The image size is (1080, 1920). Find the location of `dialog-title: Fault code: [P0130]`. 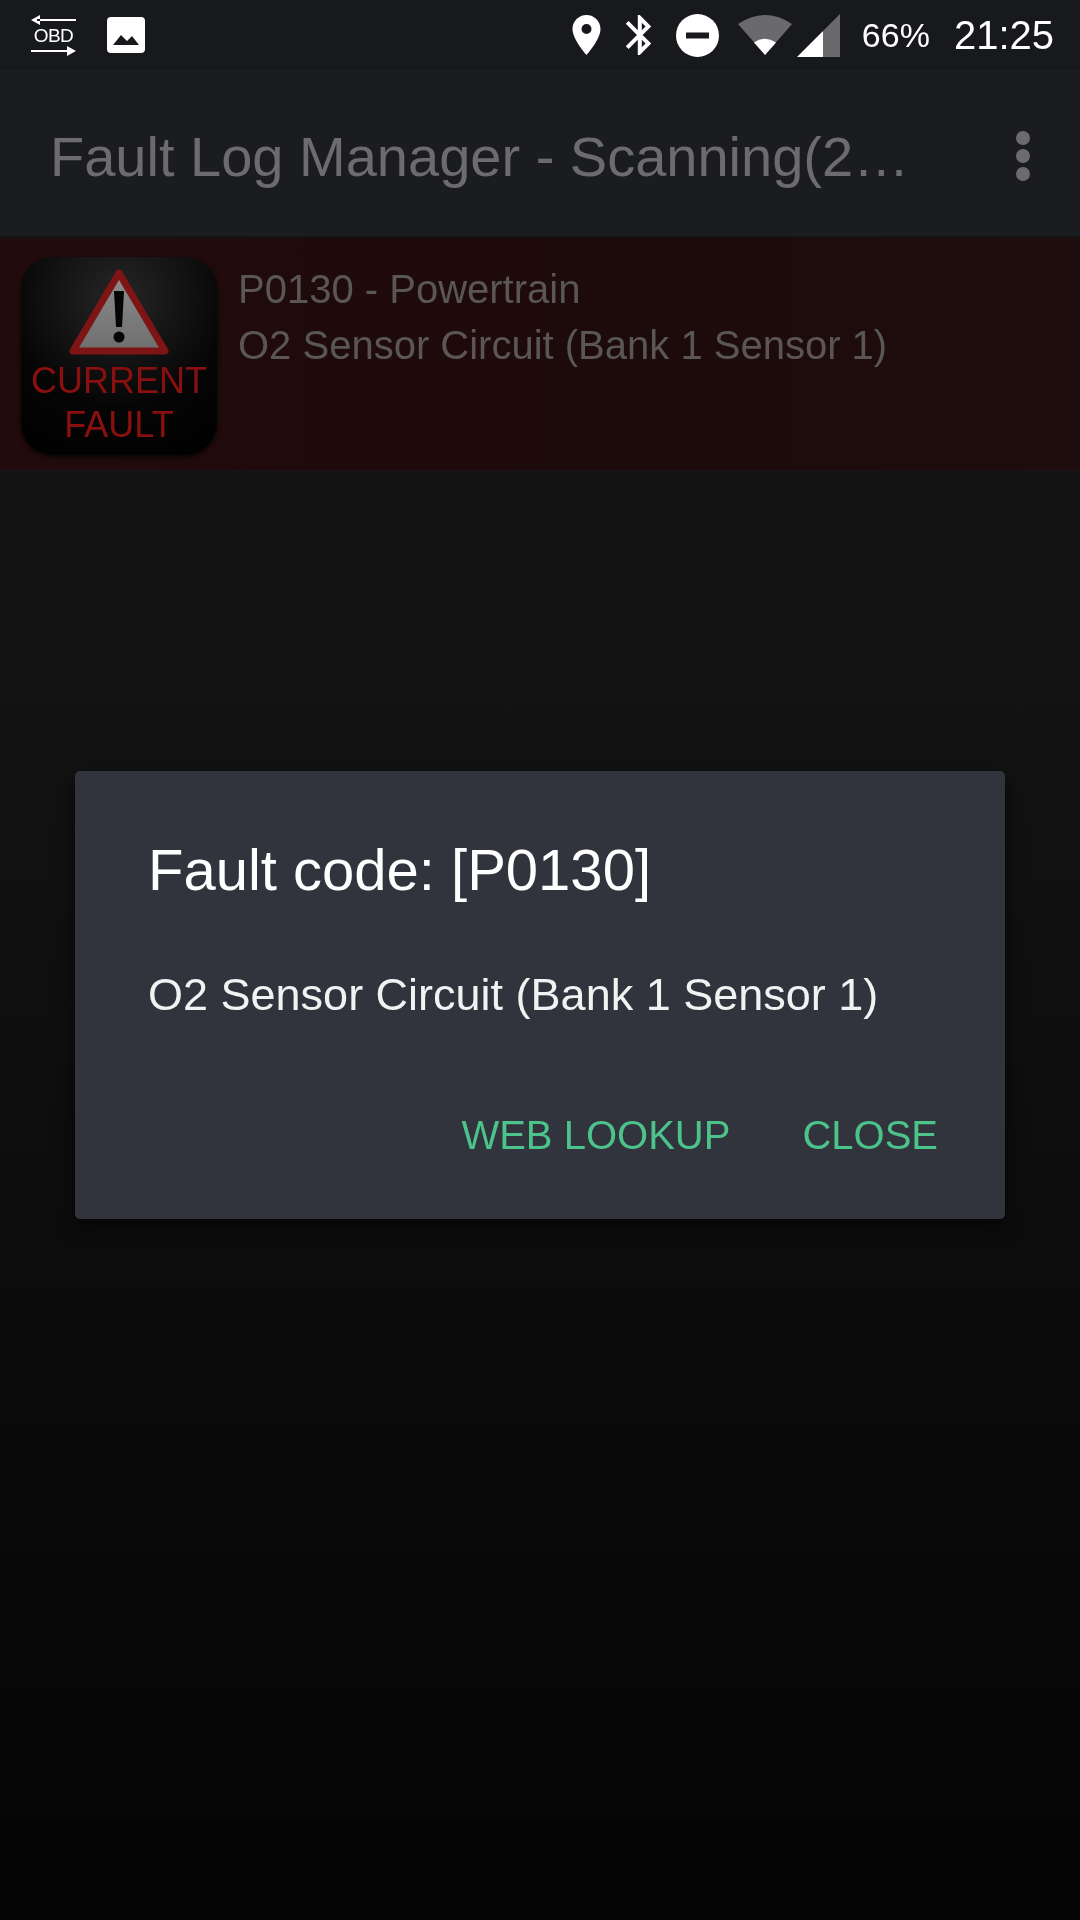

dialog-title: Fault code: [P0130] is located at coordinates (400, 870).